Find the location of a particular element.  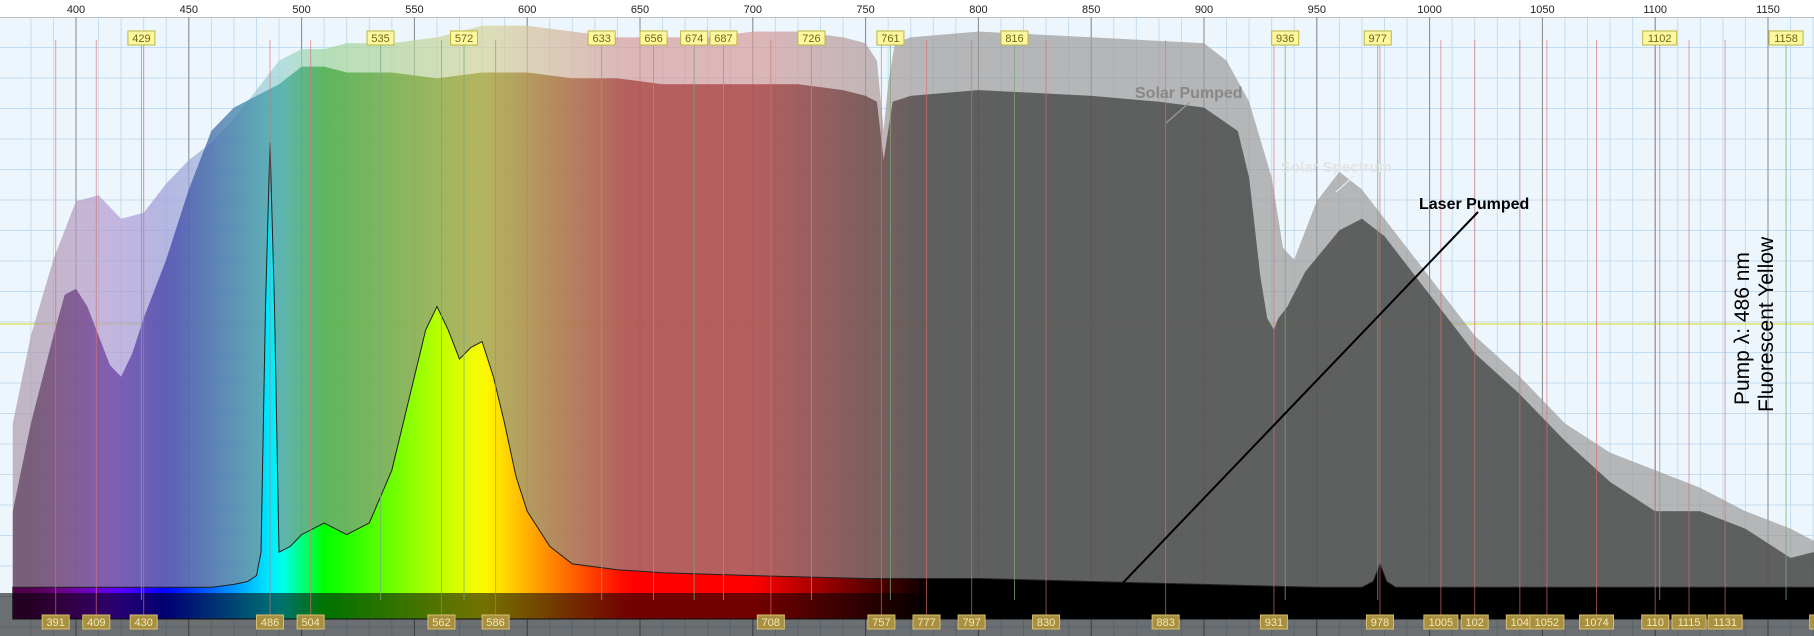

bottom-peak-badge: 1115 is located at coordinates (1689, 622).